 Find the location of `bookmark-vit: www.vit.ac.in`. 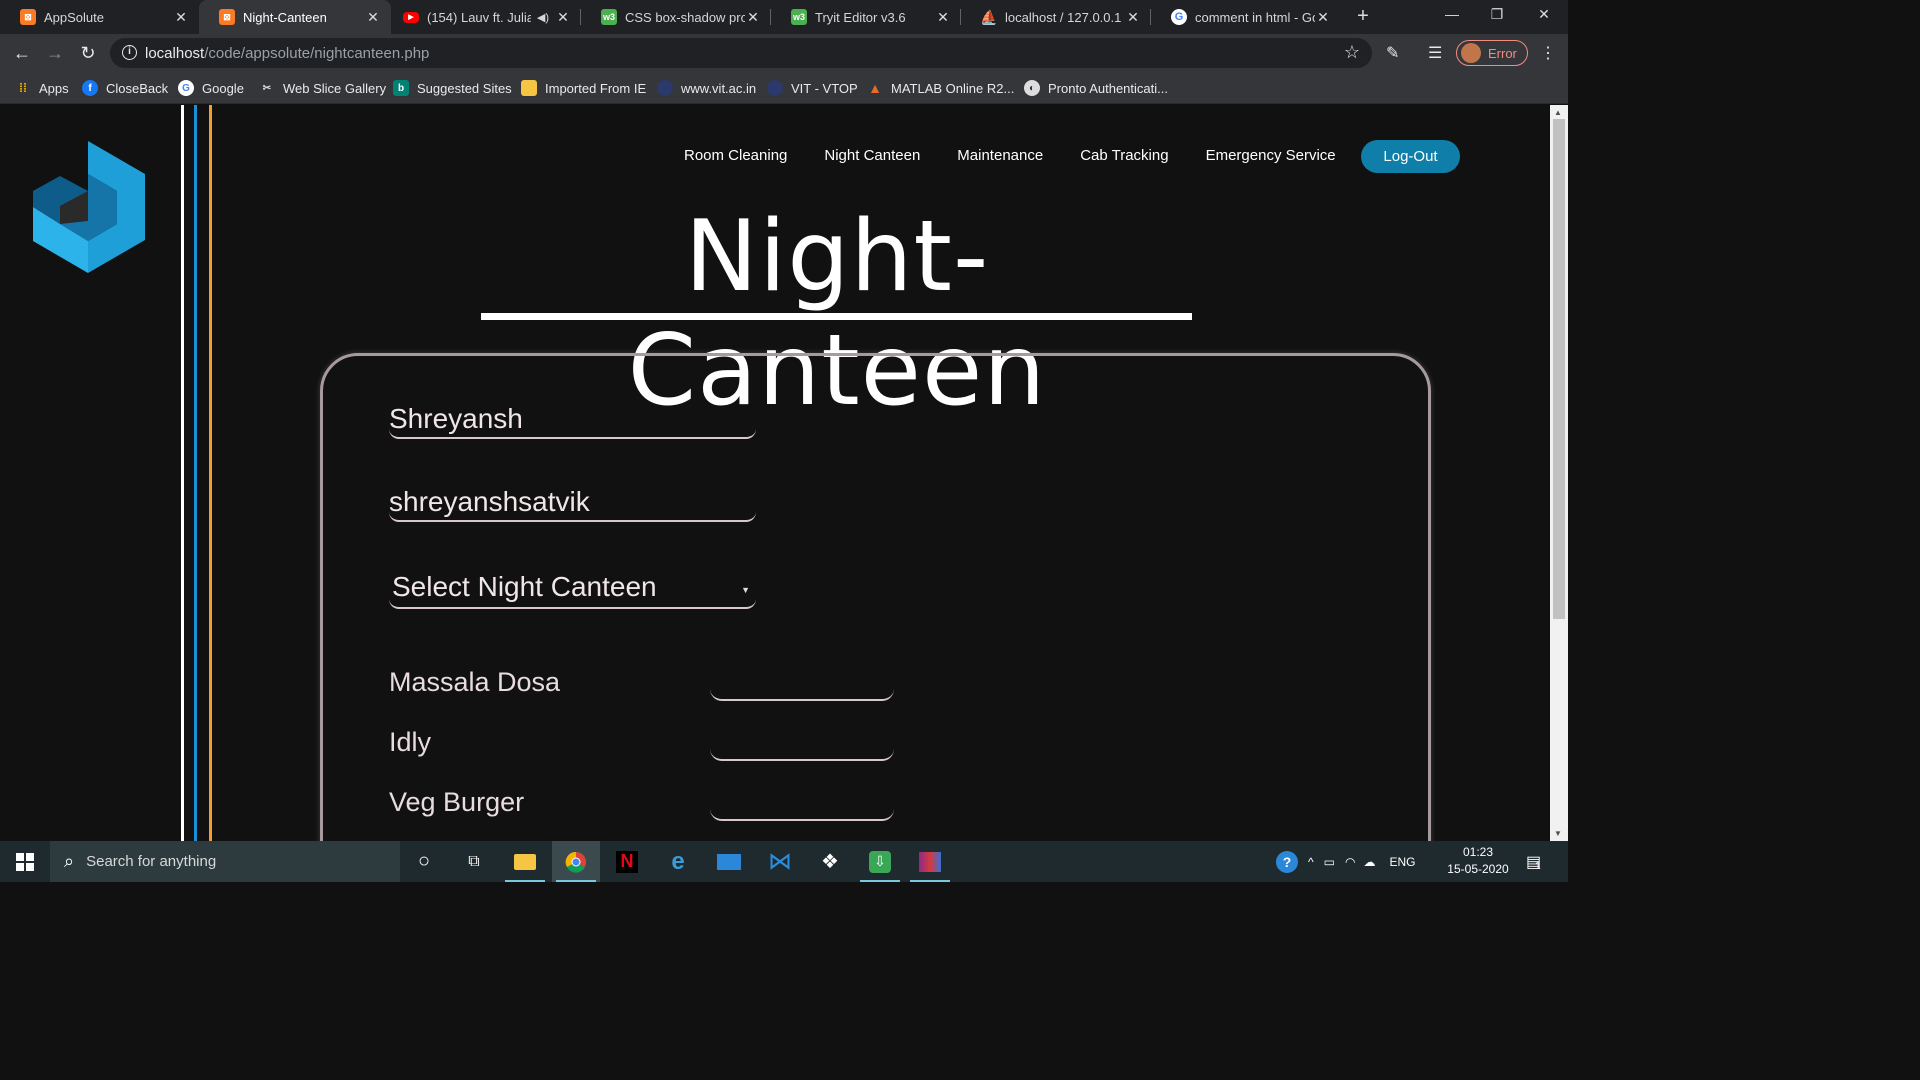

bookmark-vit: www.vit.ac.in is located at coordinates (706, 88).